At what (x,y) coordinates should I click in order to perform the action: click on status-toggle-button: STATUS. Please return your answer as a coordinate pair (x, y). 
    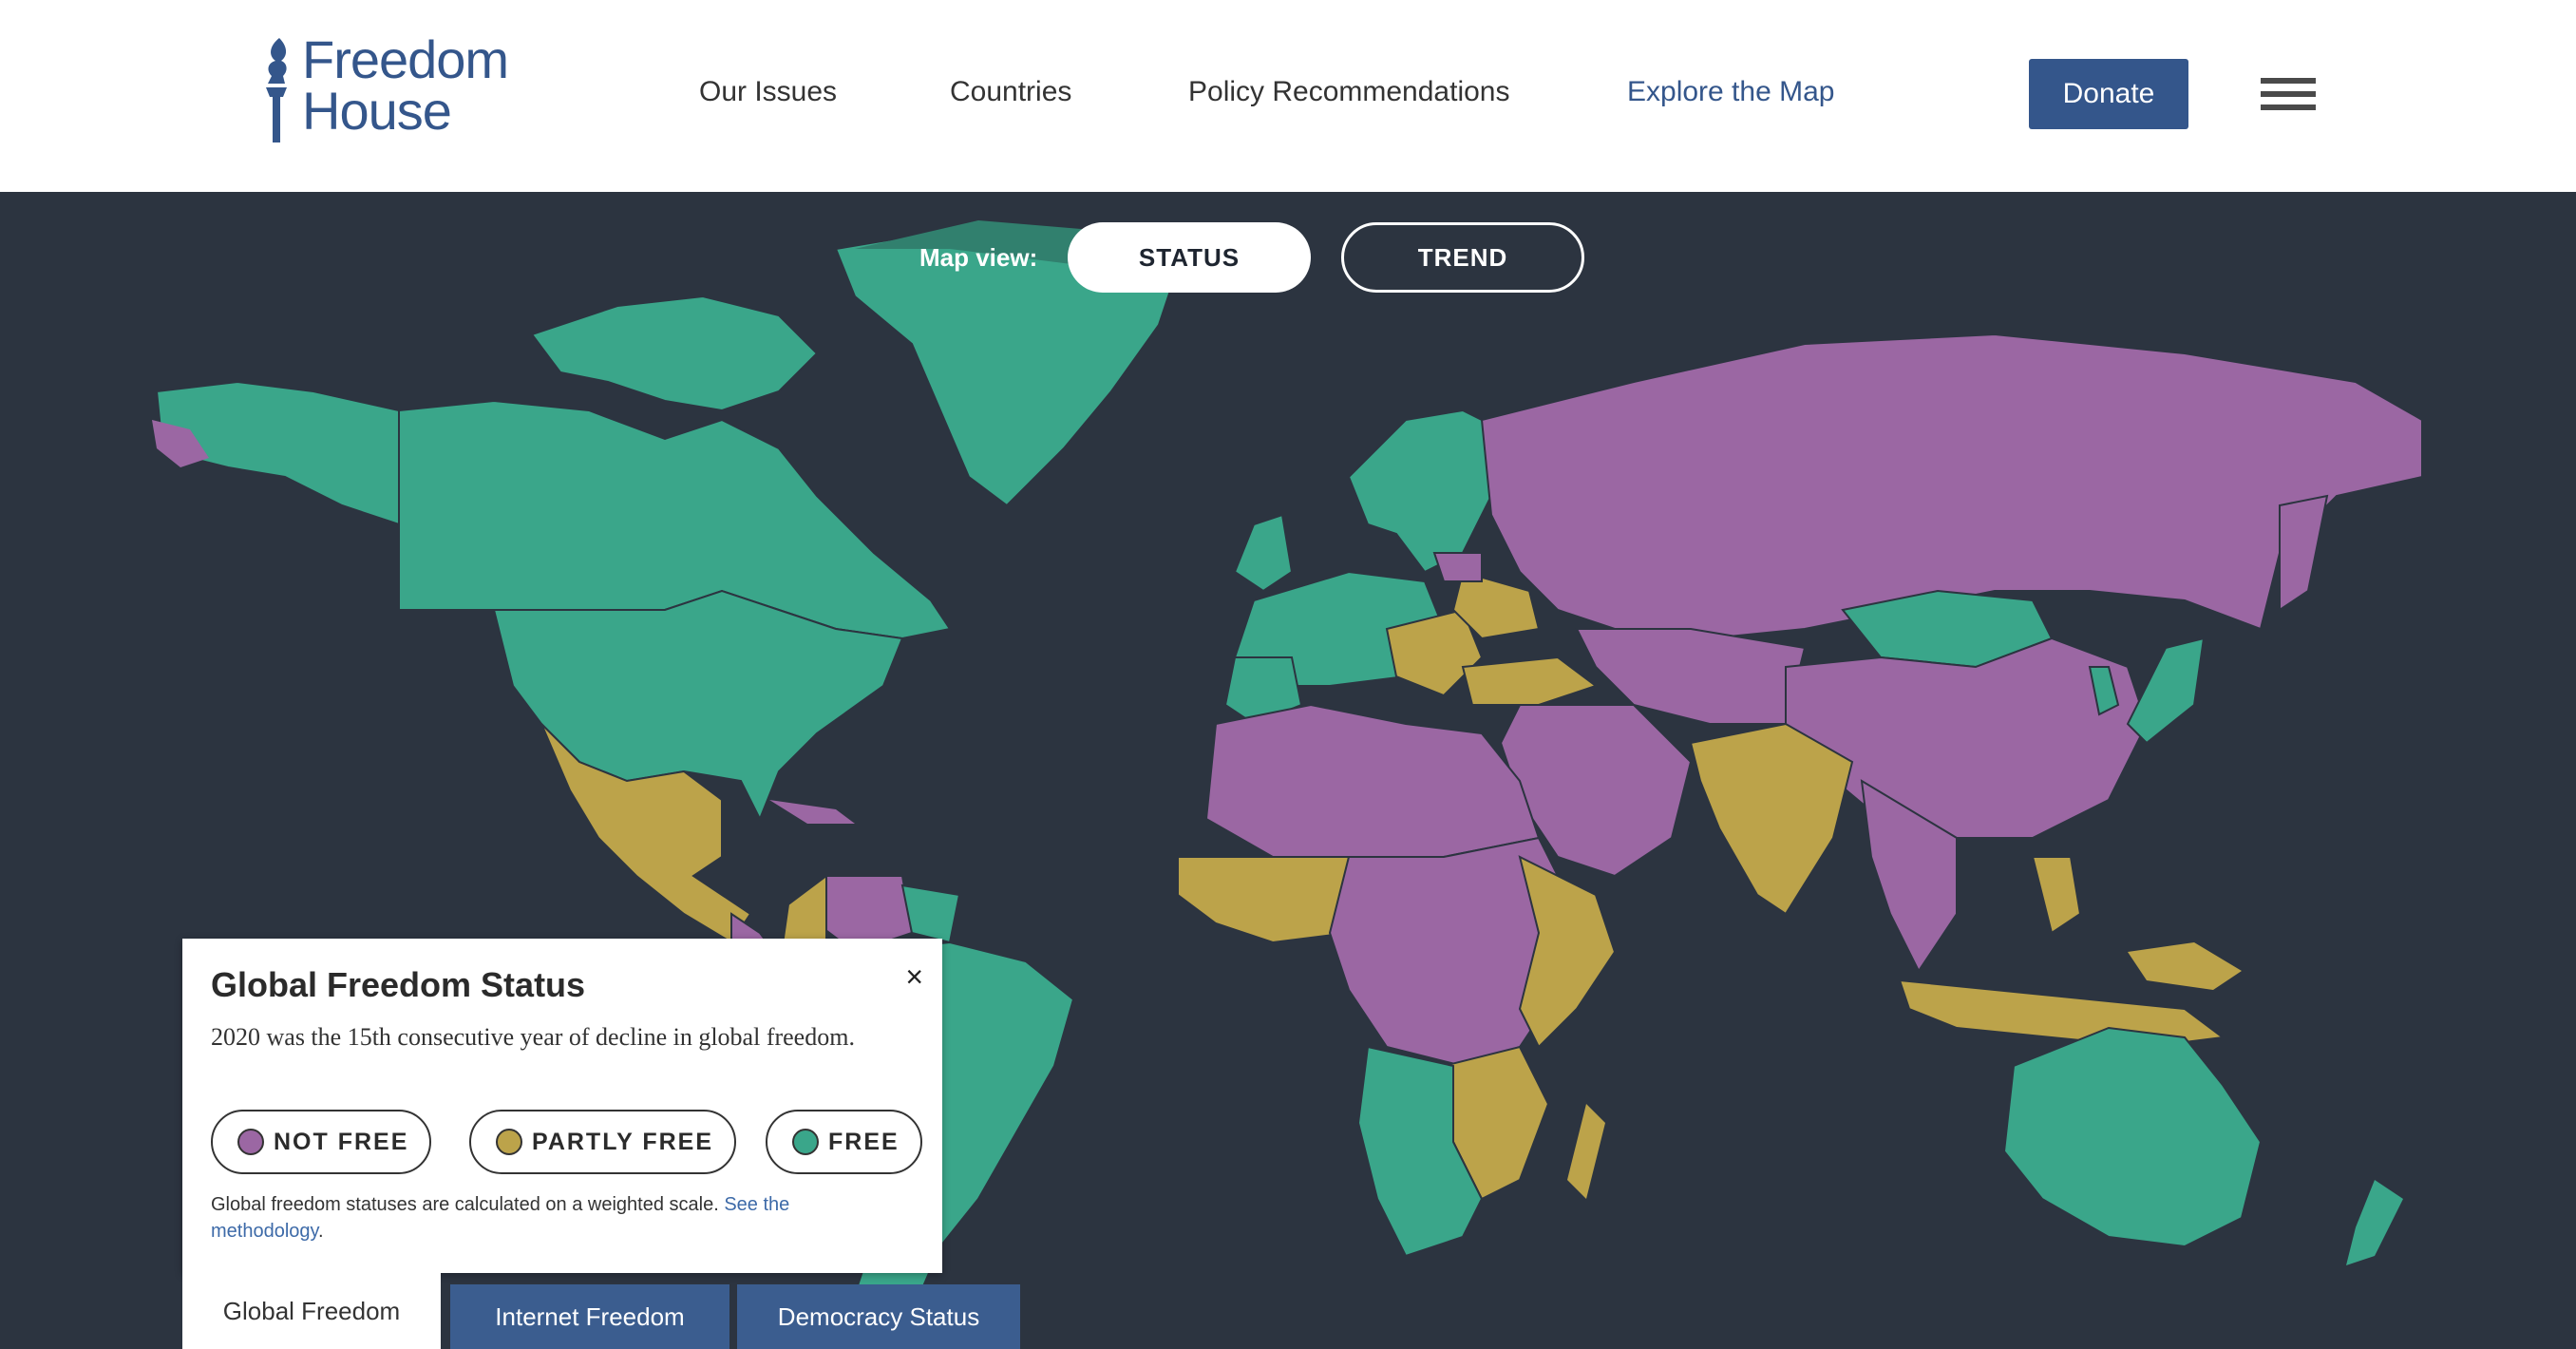
    Looking at the image, I should click on (1189, 257).